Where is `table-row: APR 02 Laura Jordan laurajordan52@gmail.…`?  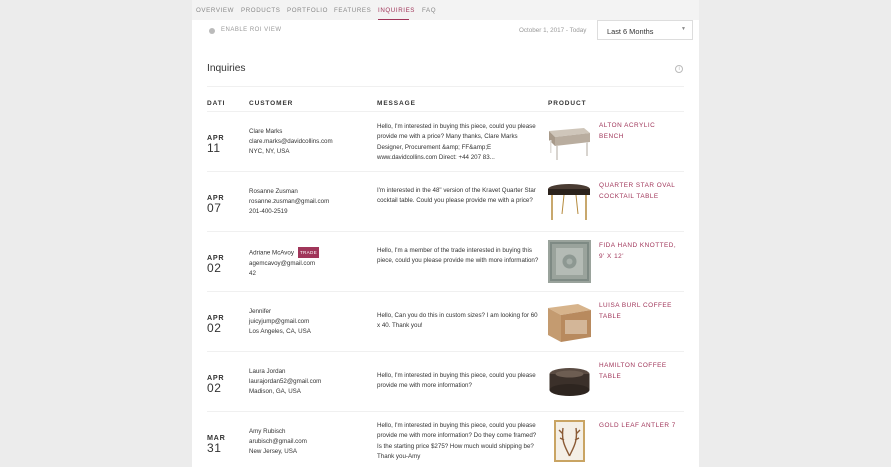
table-row: APR 02 Laura Jordan laurajordan52@gmail.… is located at coordinates (445, 381).